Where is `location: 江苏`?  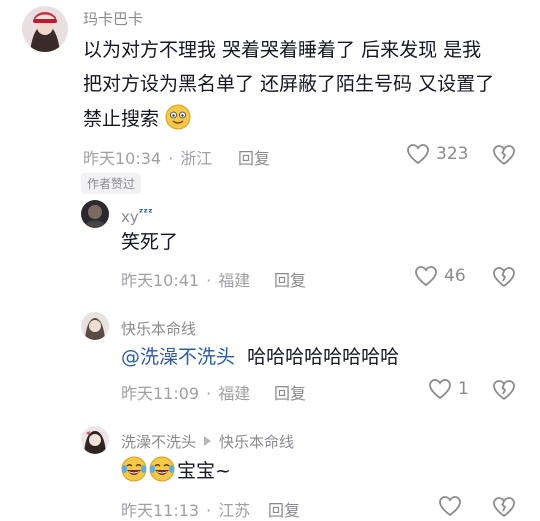 location: 江苏 is located at coordinates (234, 510).